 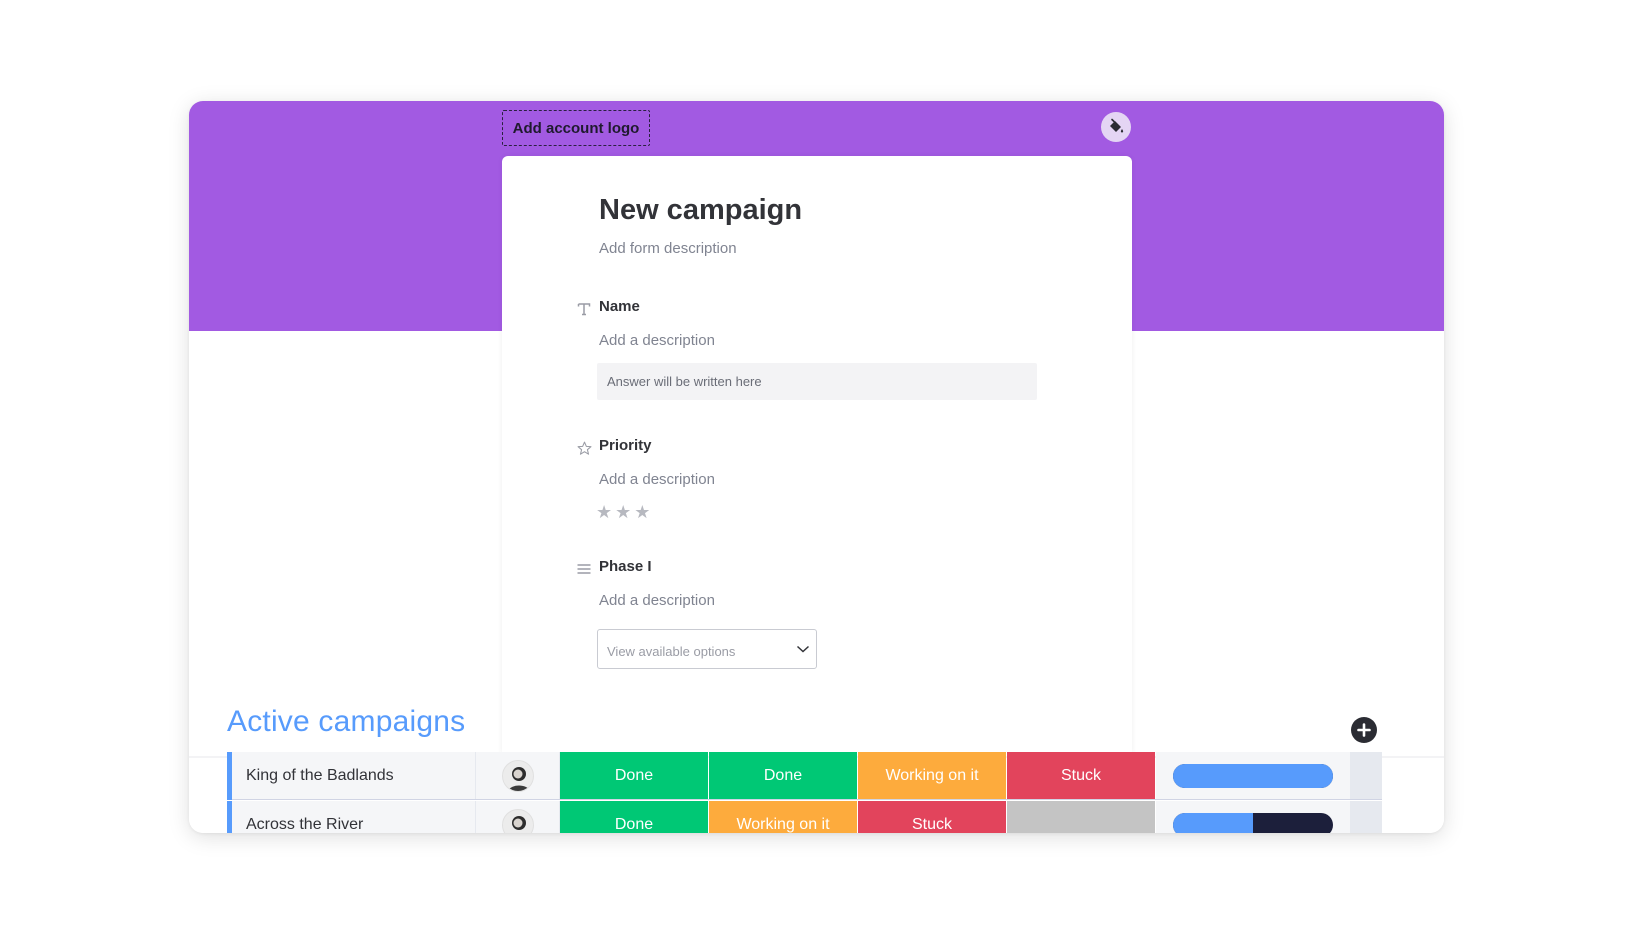 I want to click on name-answer-input, so click(x=817, y=381).